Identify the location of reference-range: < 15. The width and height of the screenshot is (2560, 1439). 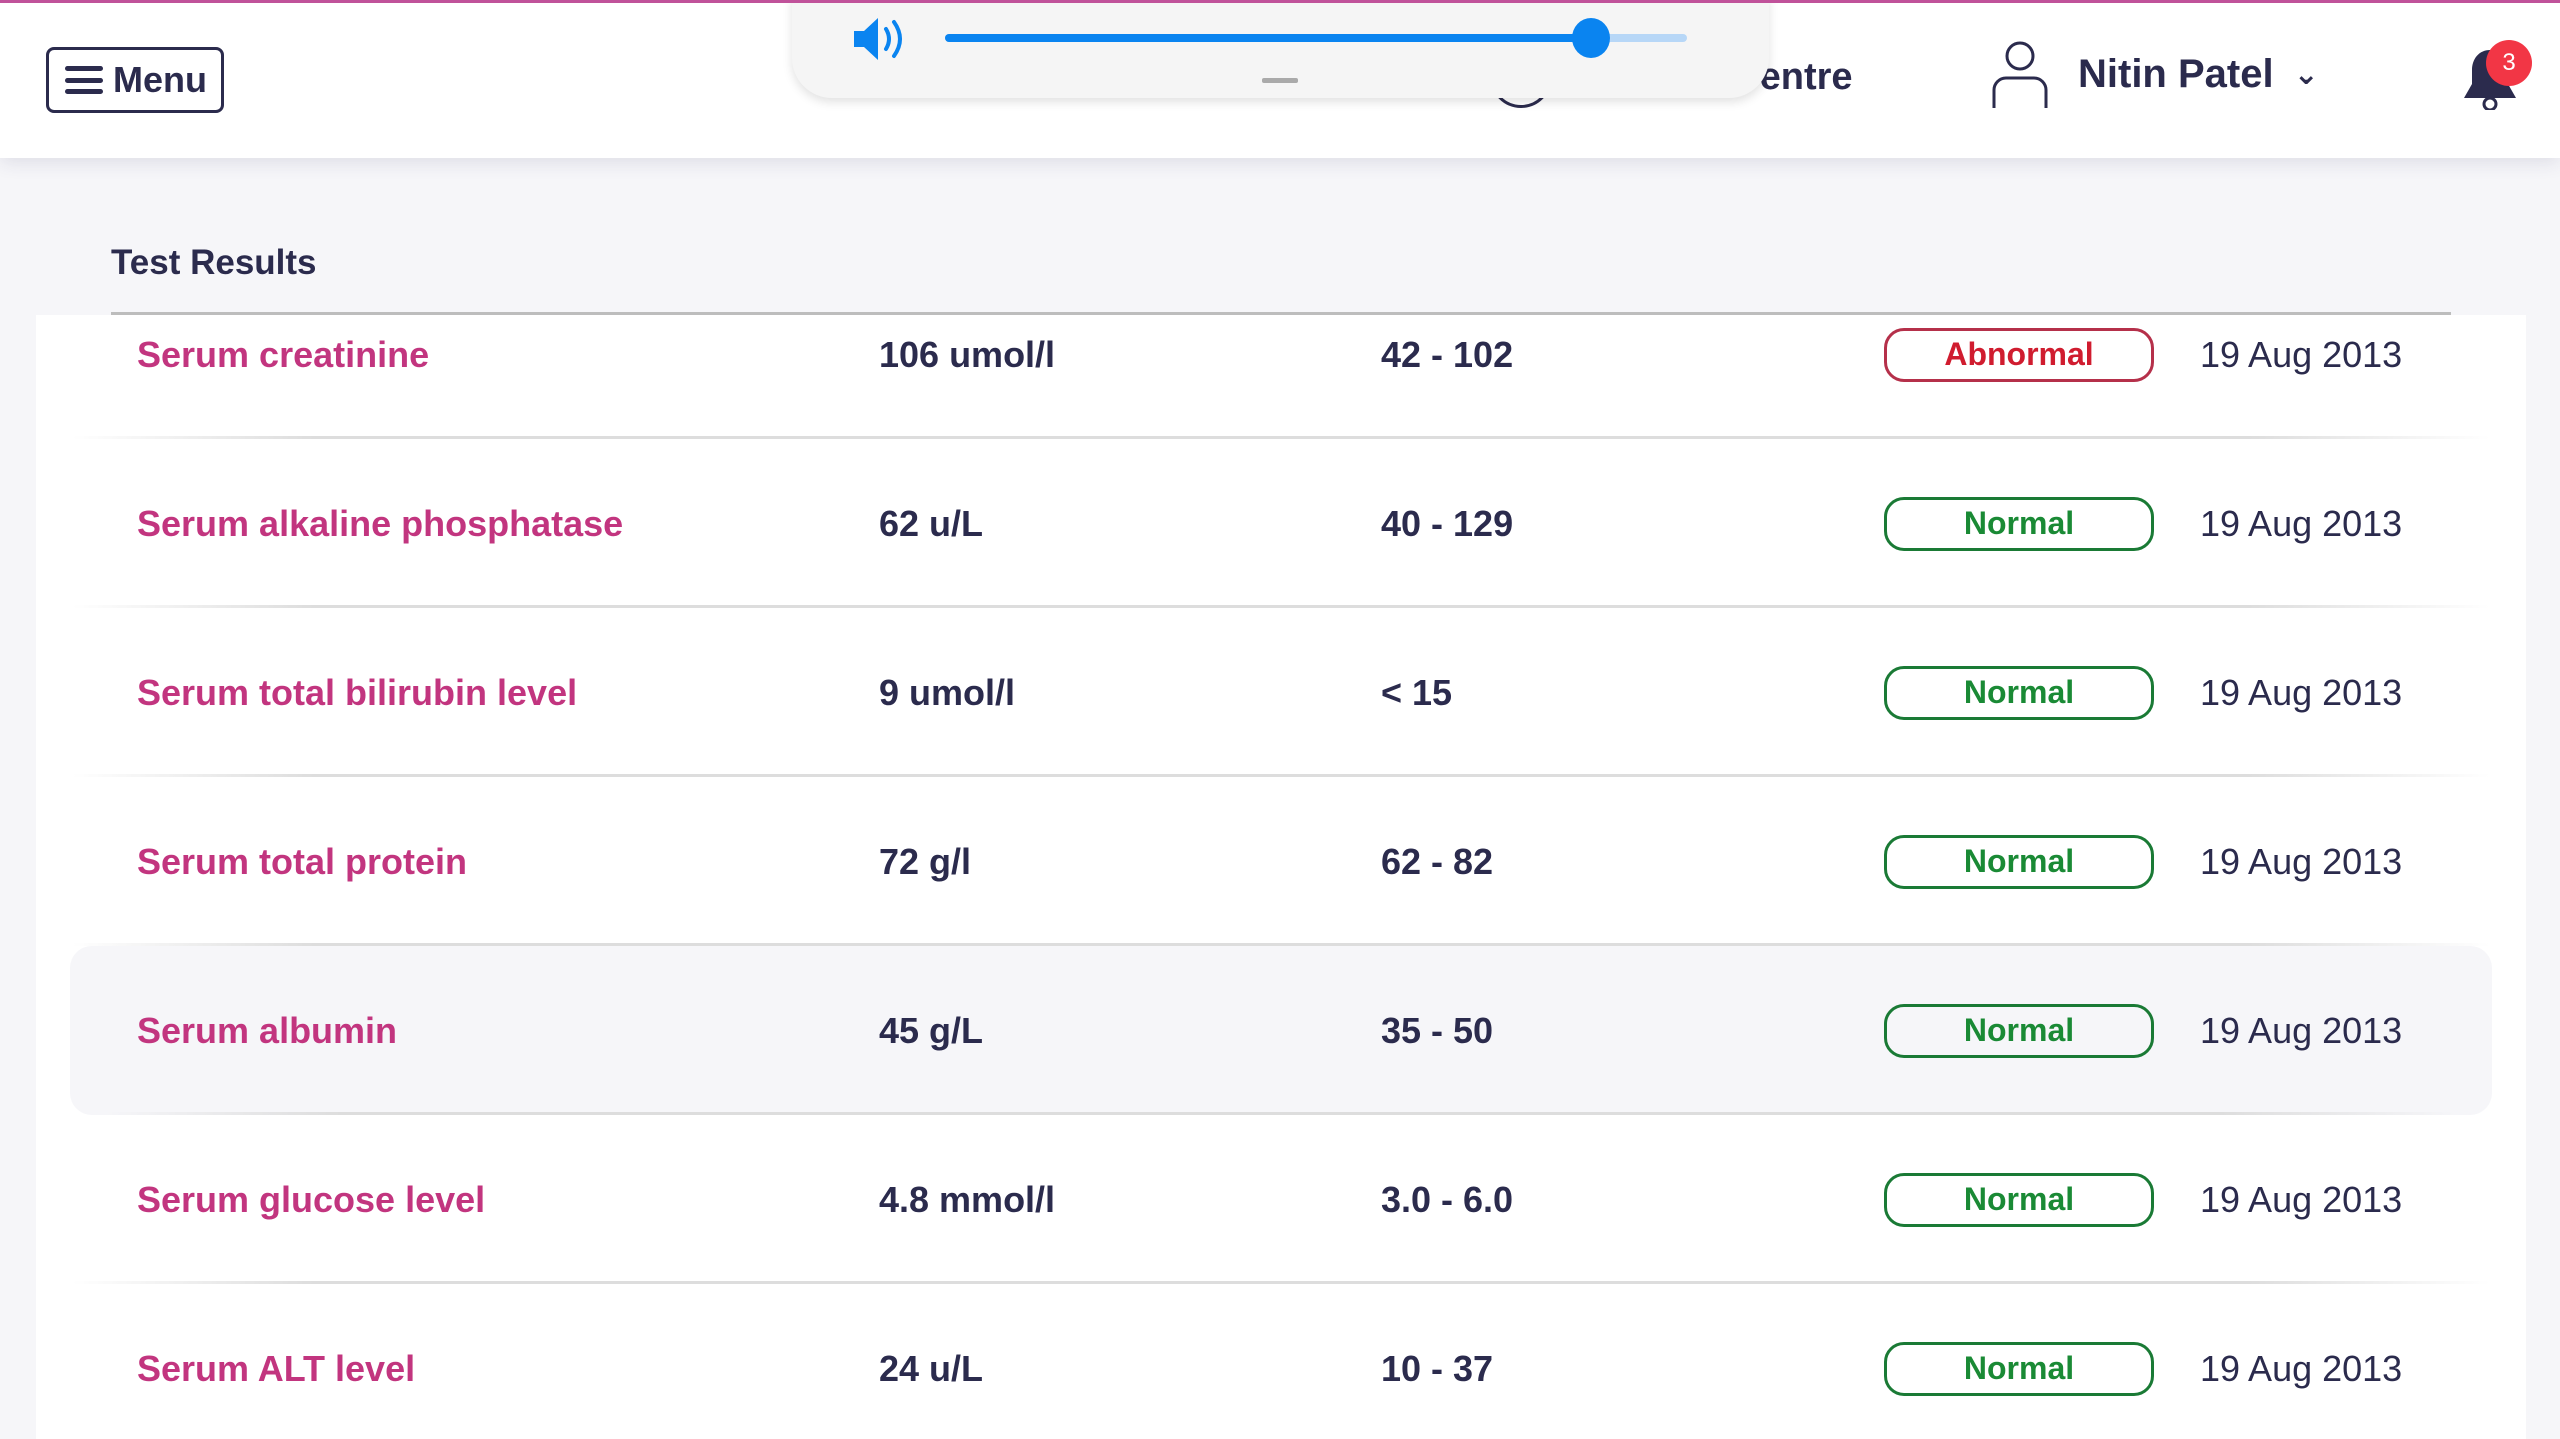
(1417, 692).